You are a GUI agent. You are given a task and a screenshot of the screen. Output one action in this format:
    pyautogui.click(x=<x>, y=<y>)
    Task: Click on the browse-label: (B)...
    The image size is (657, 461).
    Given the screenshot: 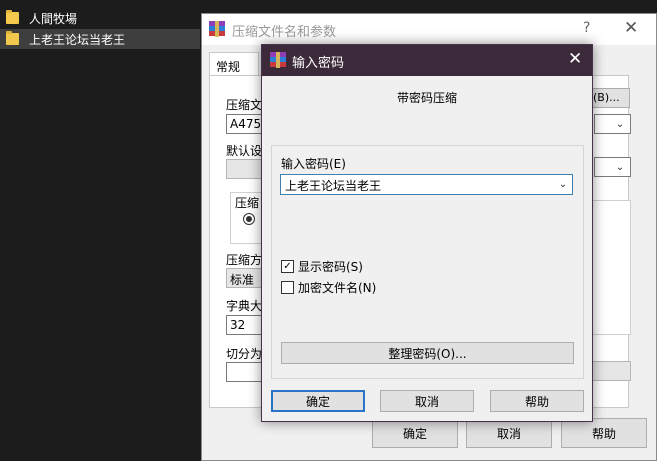 What is the action you would take?
    pyautogui.click(x=606, y=97)
    